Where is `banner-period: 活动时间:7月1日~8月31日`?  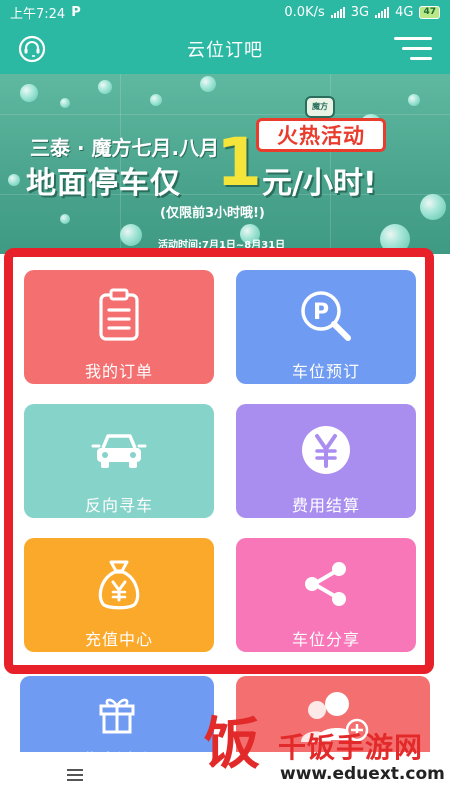
banner-period: 活动时间:7月1日~8月31日 is located at coordinates (222, 245).